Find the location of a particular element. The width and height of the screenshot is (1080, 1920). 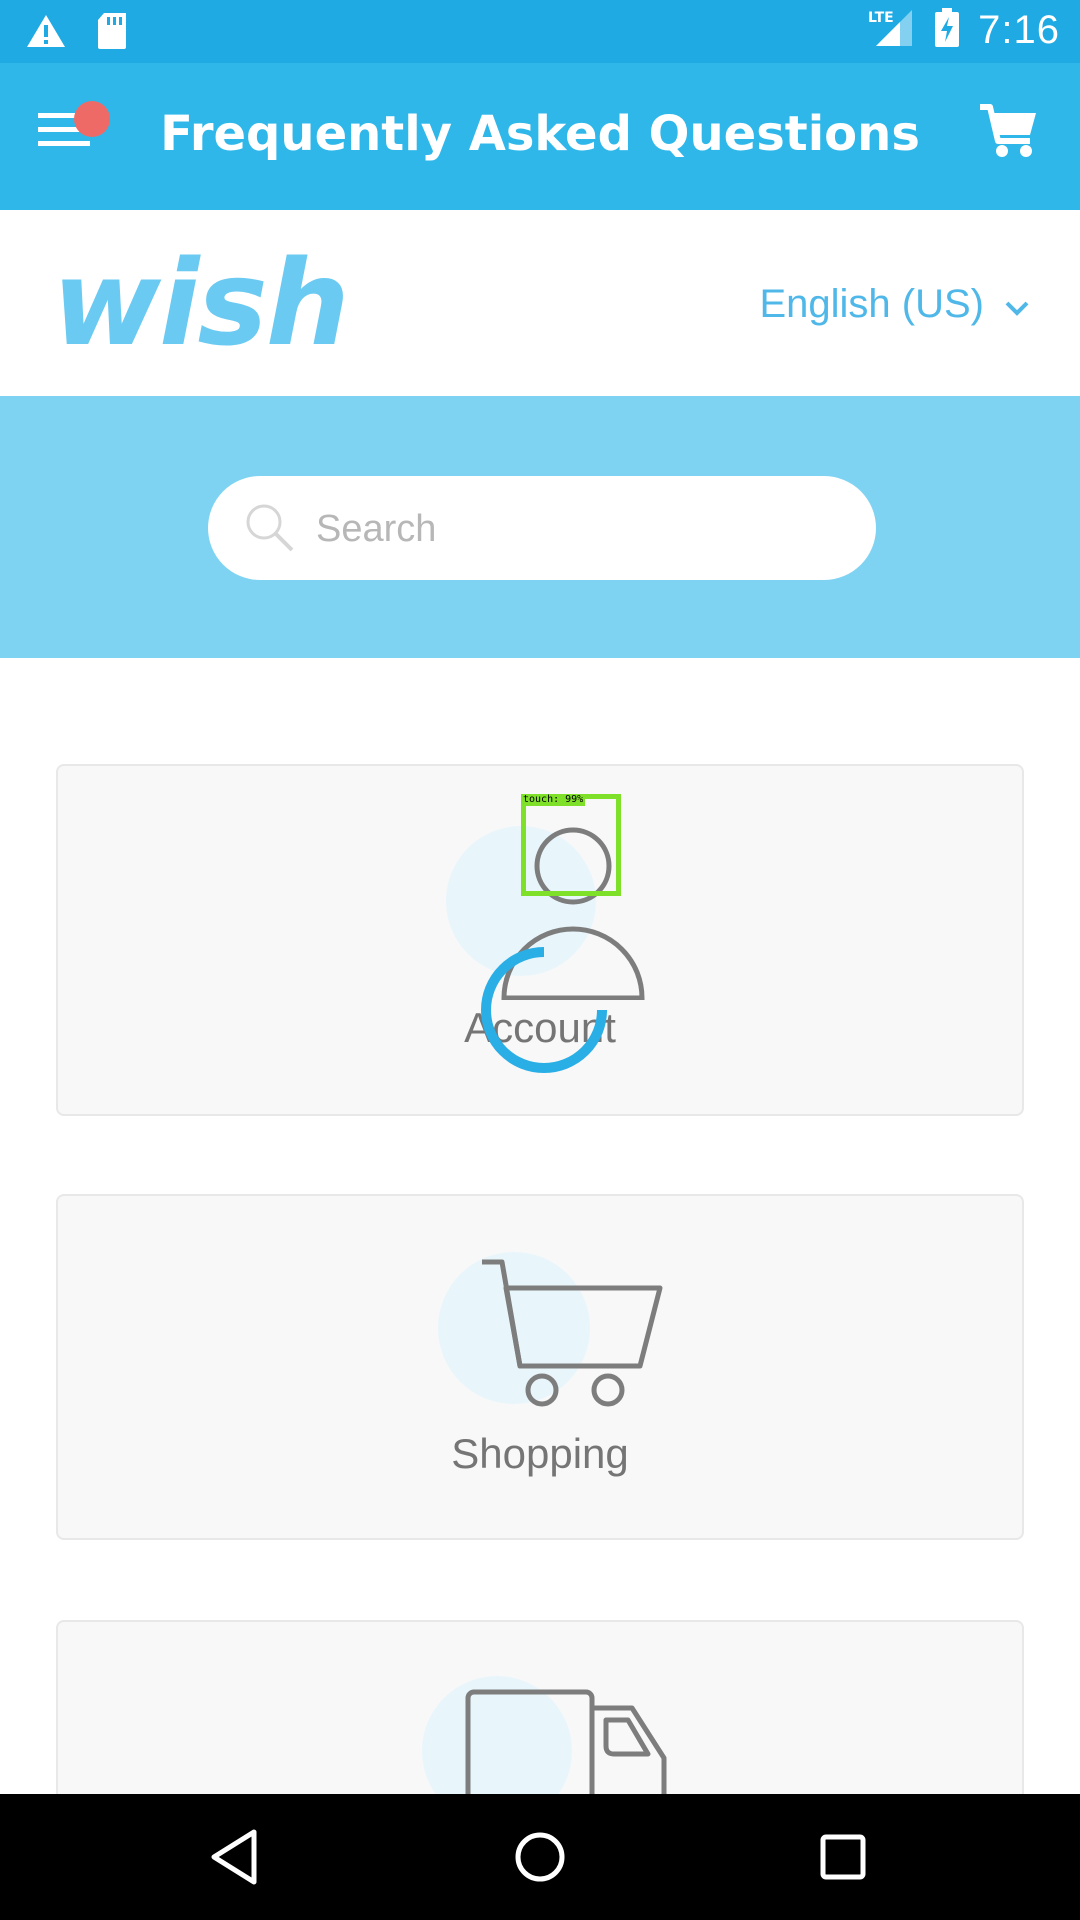

touch-indicator-label: touch: 99% is located at coordinates (553, 800).